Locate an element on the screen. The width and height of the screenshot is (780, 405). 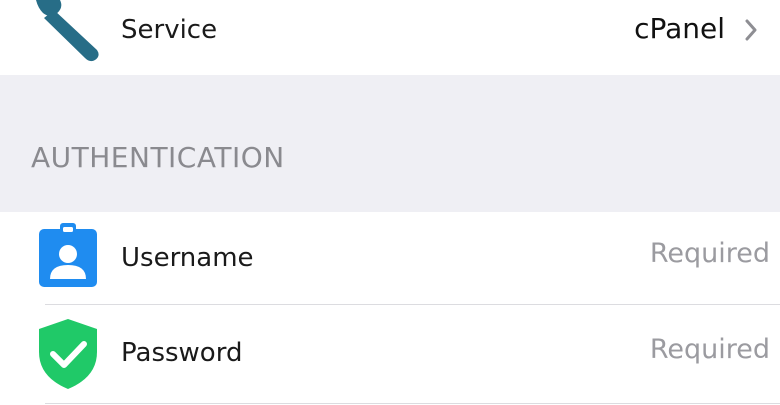
service-label: Service is located at coordinates (169, 30).